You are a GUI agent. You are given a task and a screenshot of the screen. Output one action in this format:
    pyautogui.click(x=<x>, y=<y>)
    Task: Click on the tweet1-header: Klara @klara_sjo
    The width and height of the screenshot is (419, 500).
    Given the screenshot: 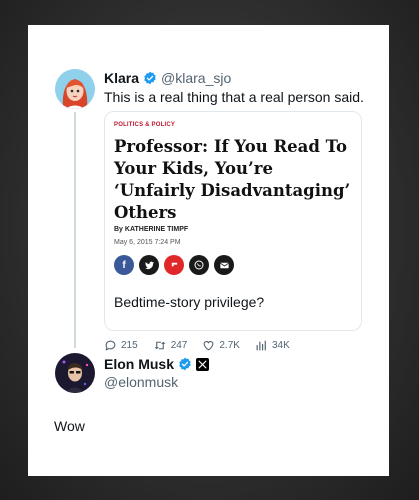 What is the action you would take?
    pyautogui.click(x=167, y=78)
    